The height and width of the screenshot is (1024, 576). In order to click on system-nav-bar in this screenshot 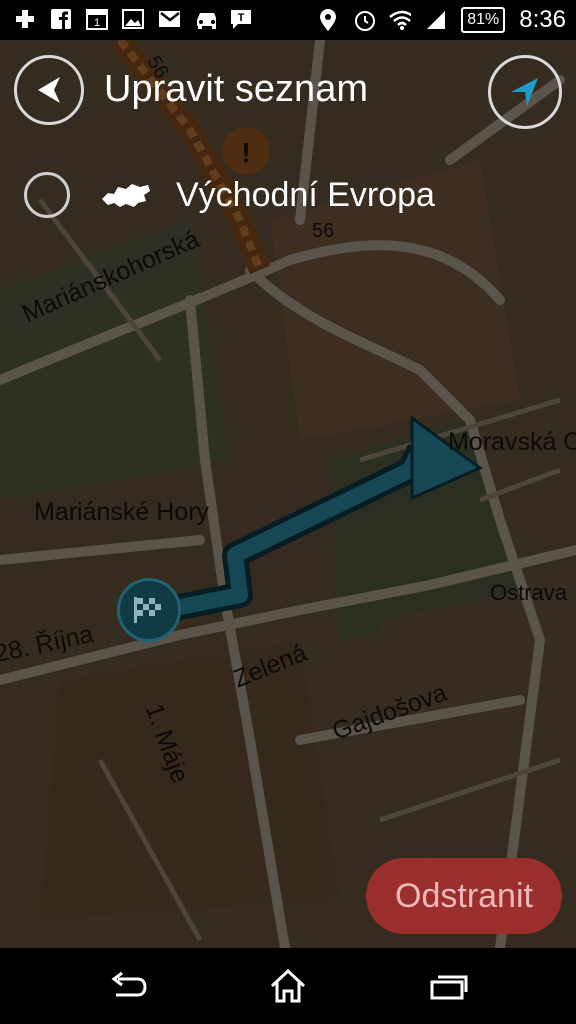, I will do `click(288, 986)`.